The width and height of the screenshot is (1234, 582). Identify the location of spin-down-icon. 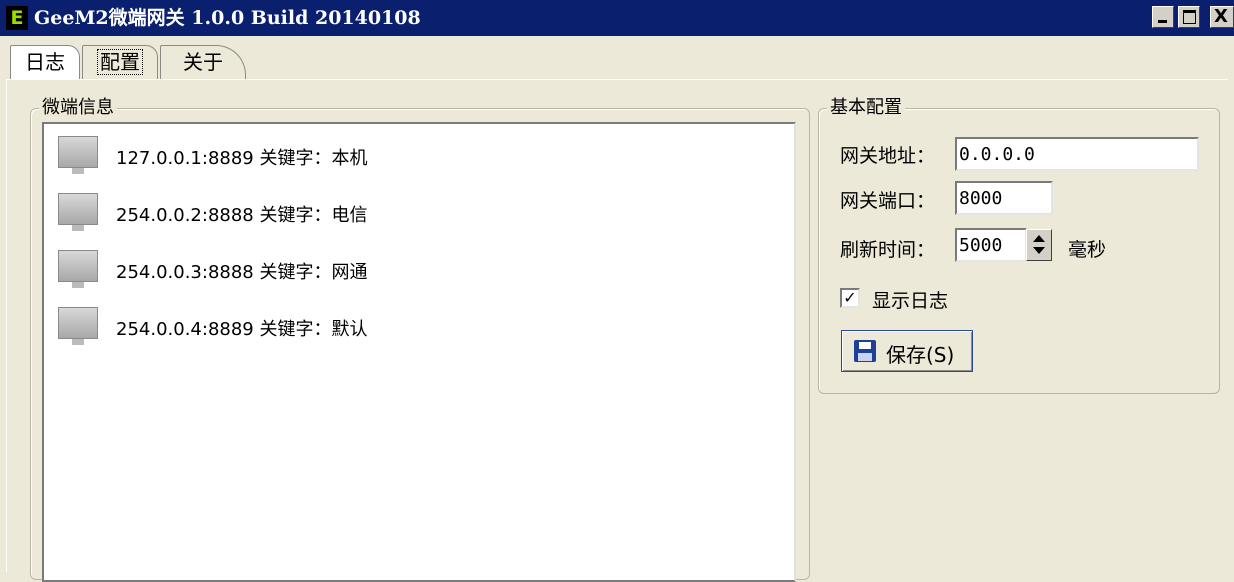
(1039, 250).